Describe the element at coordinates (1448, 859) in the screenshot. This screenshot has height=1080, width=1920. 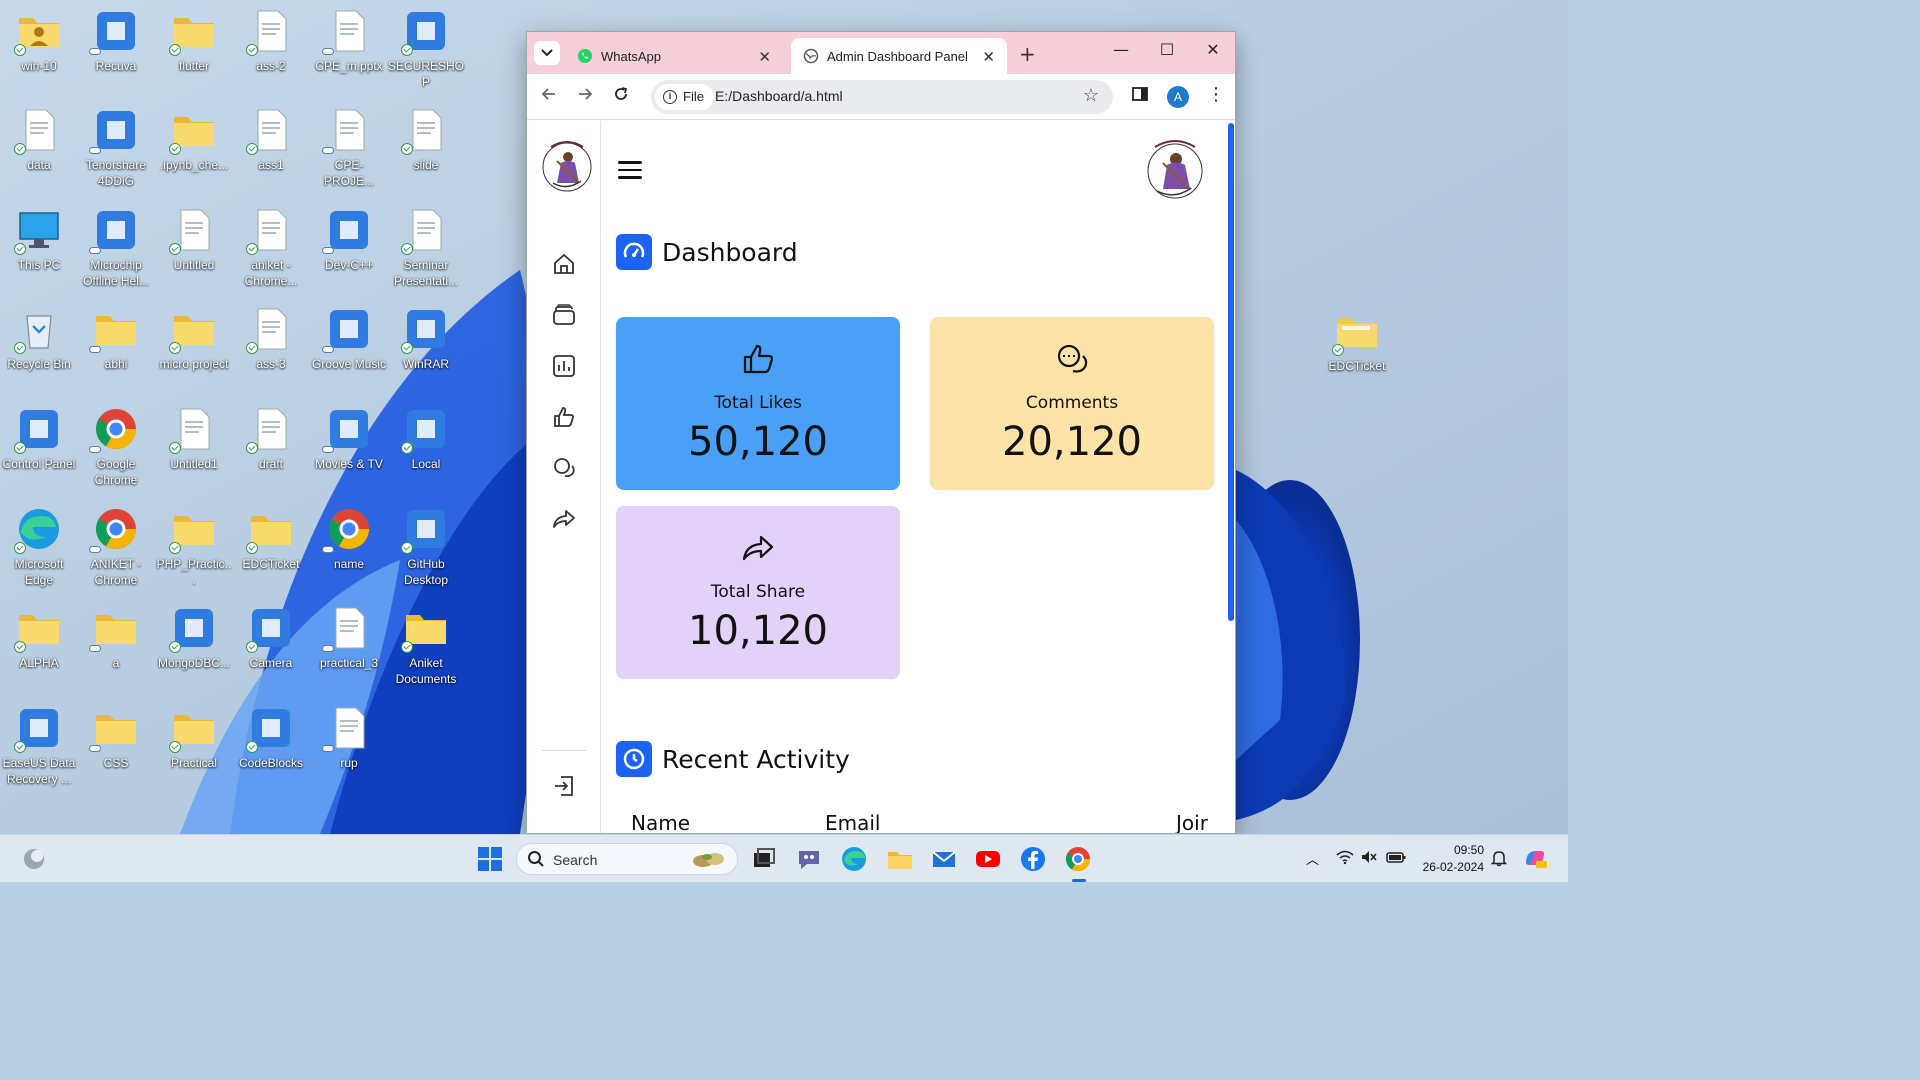
I see `system-clock: 09:50 26-02-2024` at that location.